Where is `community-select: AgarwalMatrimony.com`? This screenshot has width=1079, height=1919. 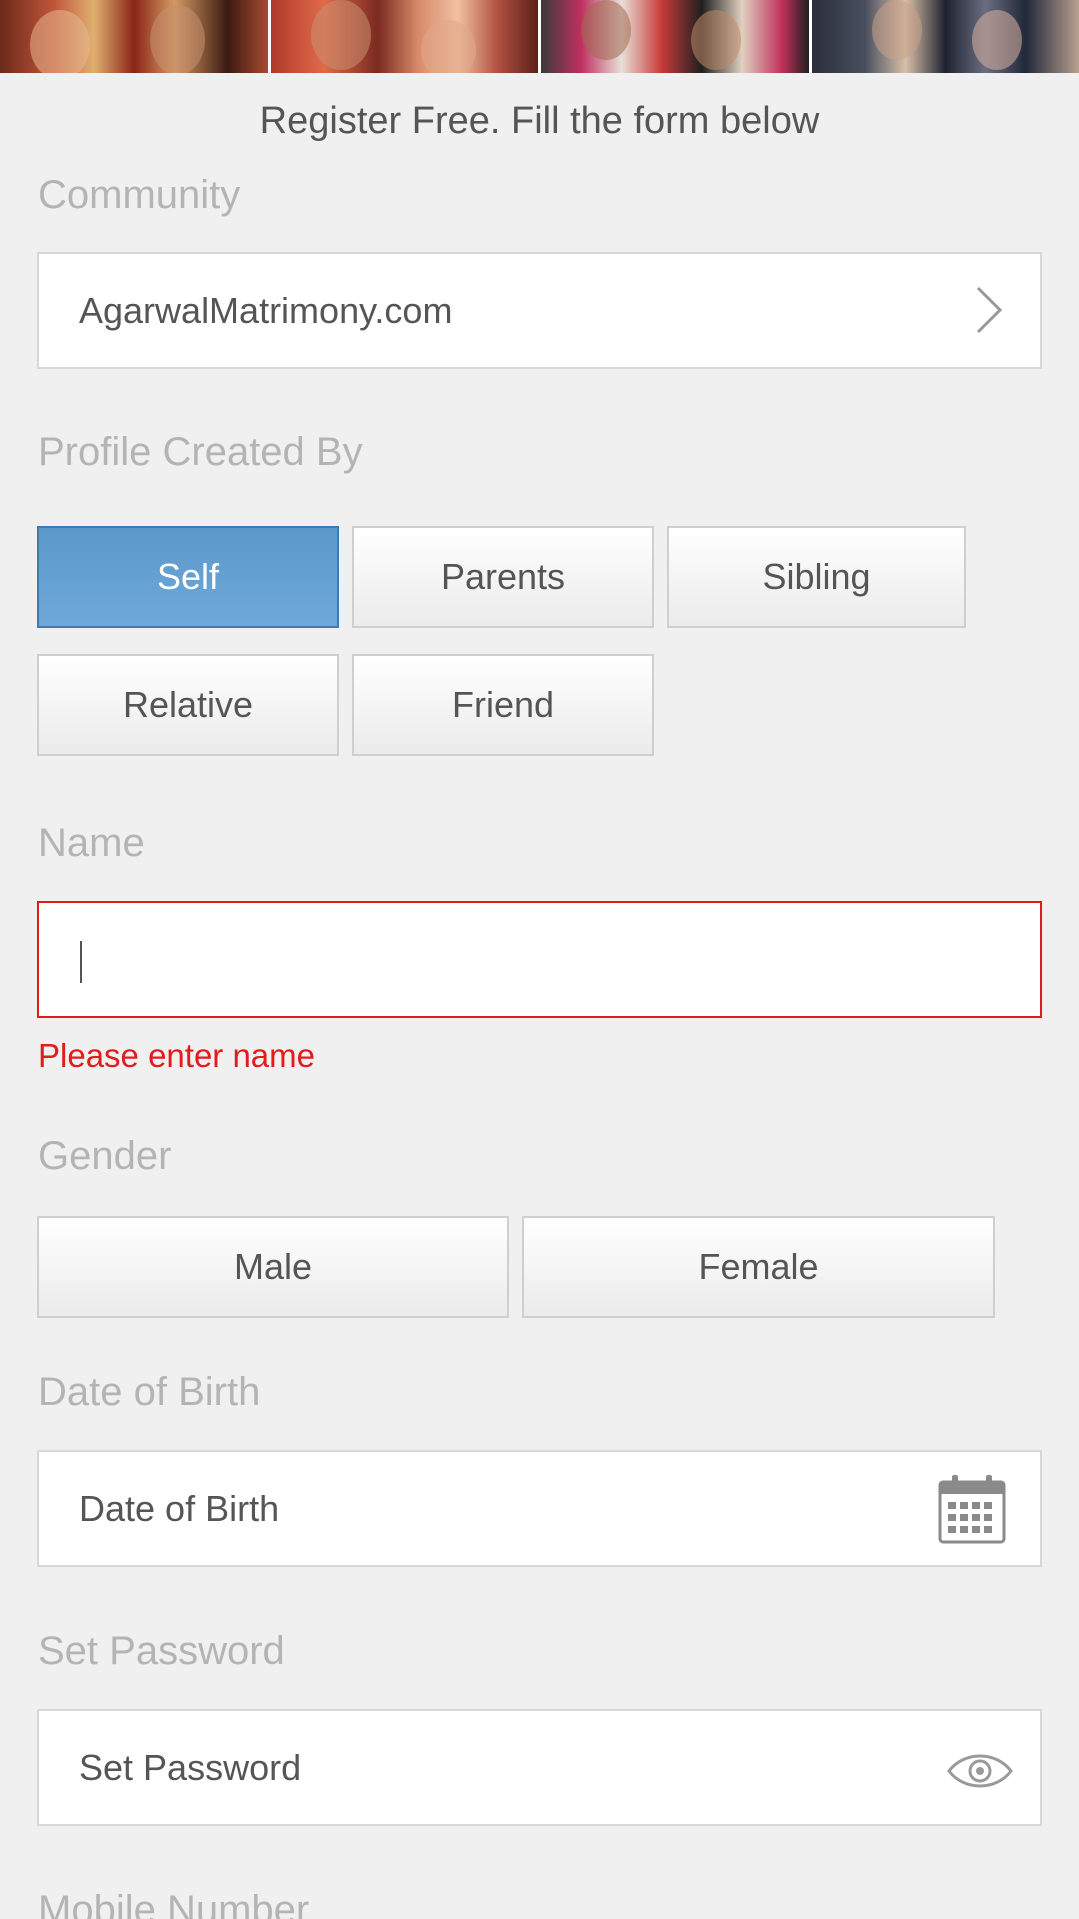 community-select: AgarwalMatrimony.com is located at coordinates (539, 310).